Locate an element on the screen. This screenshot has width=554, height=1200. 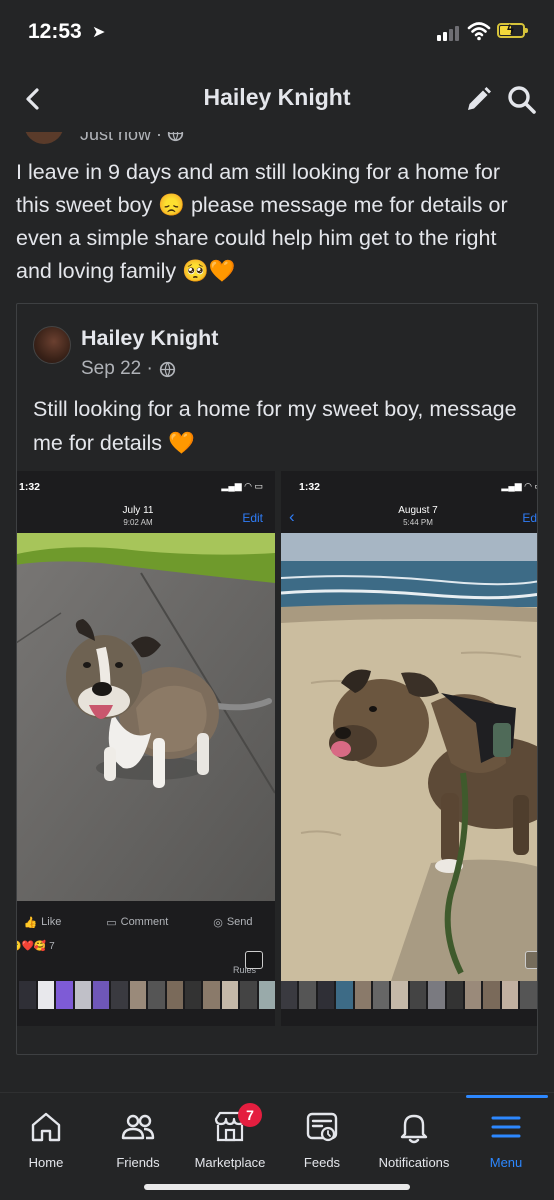
status-bar: 12:53 ➤ ϟ is located at coordinates (277, 33).